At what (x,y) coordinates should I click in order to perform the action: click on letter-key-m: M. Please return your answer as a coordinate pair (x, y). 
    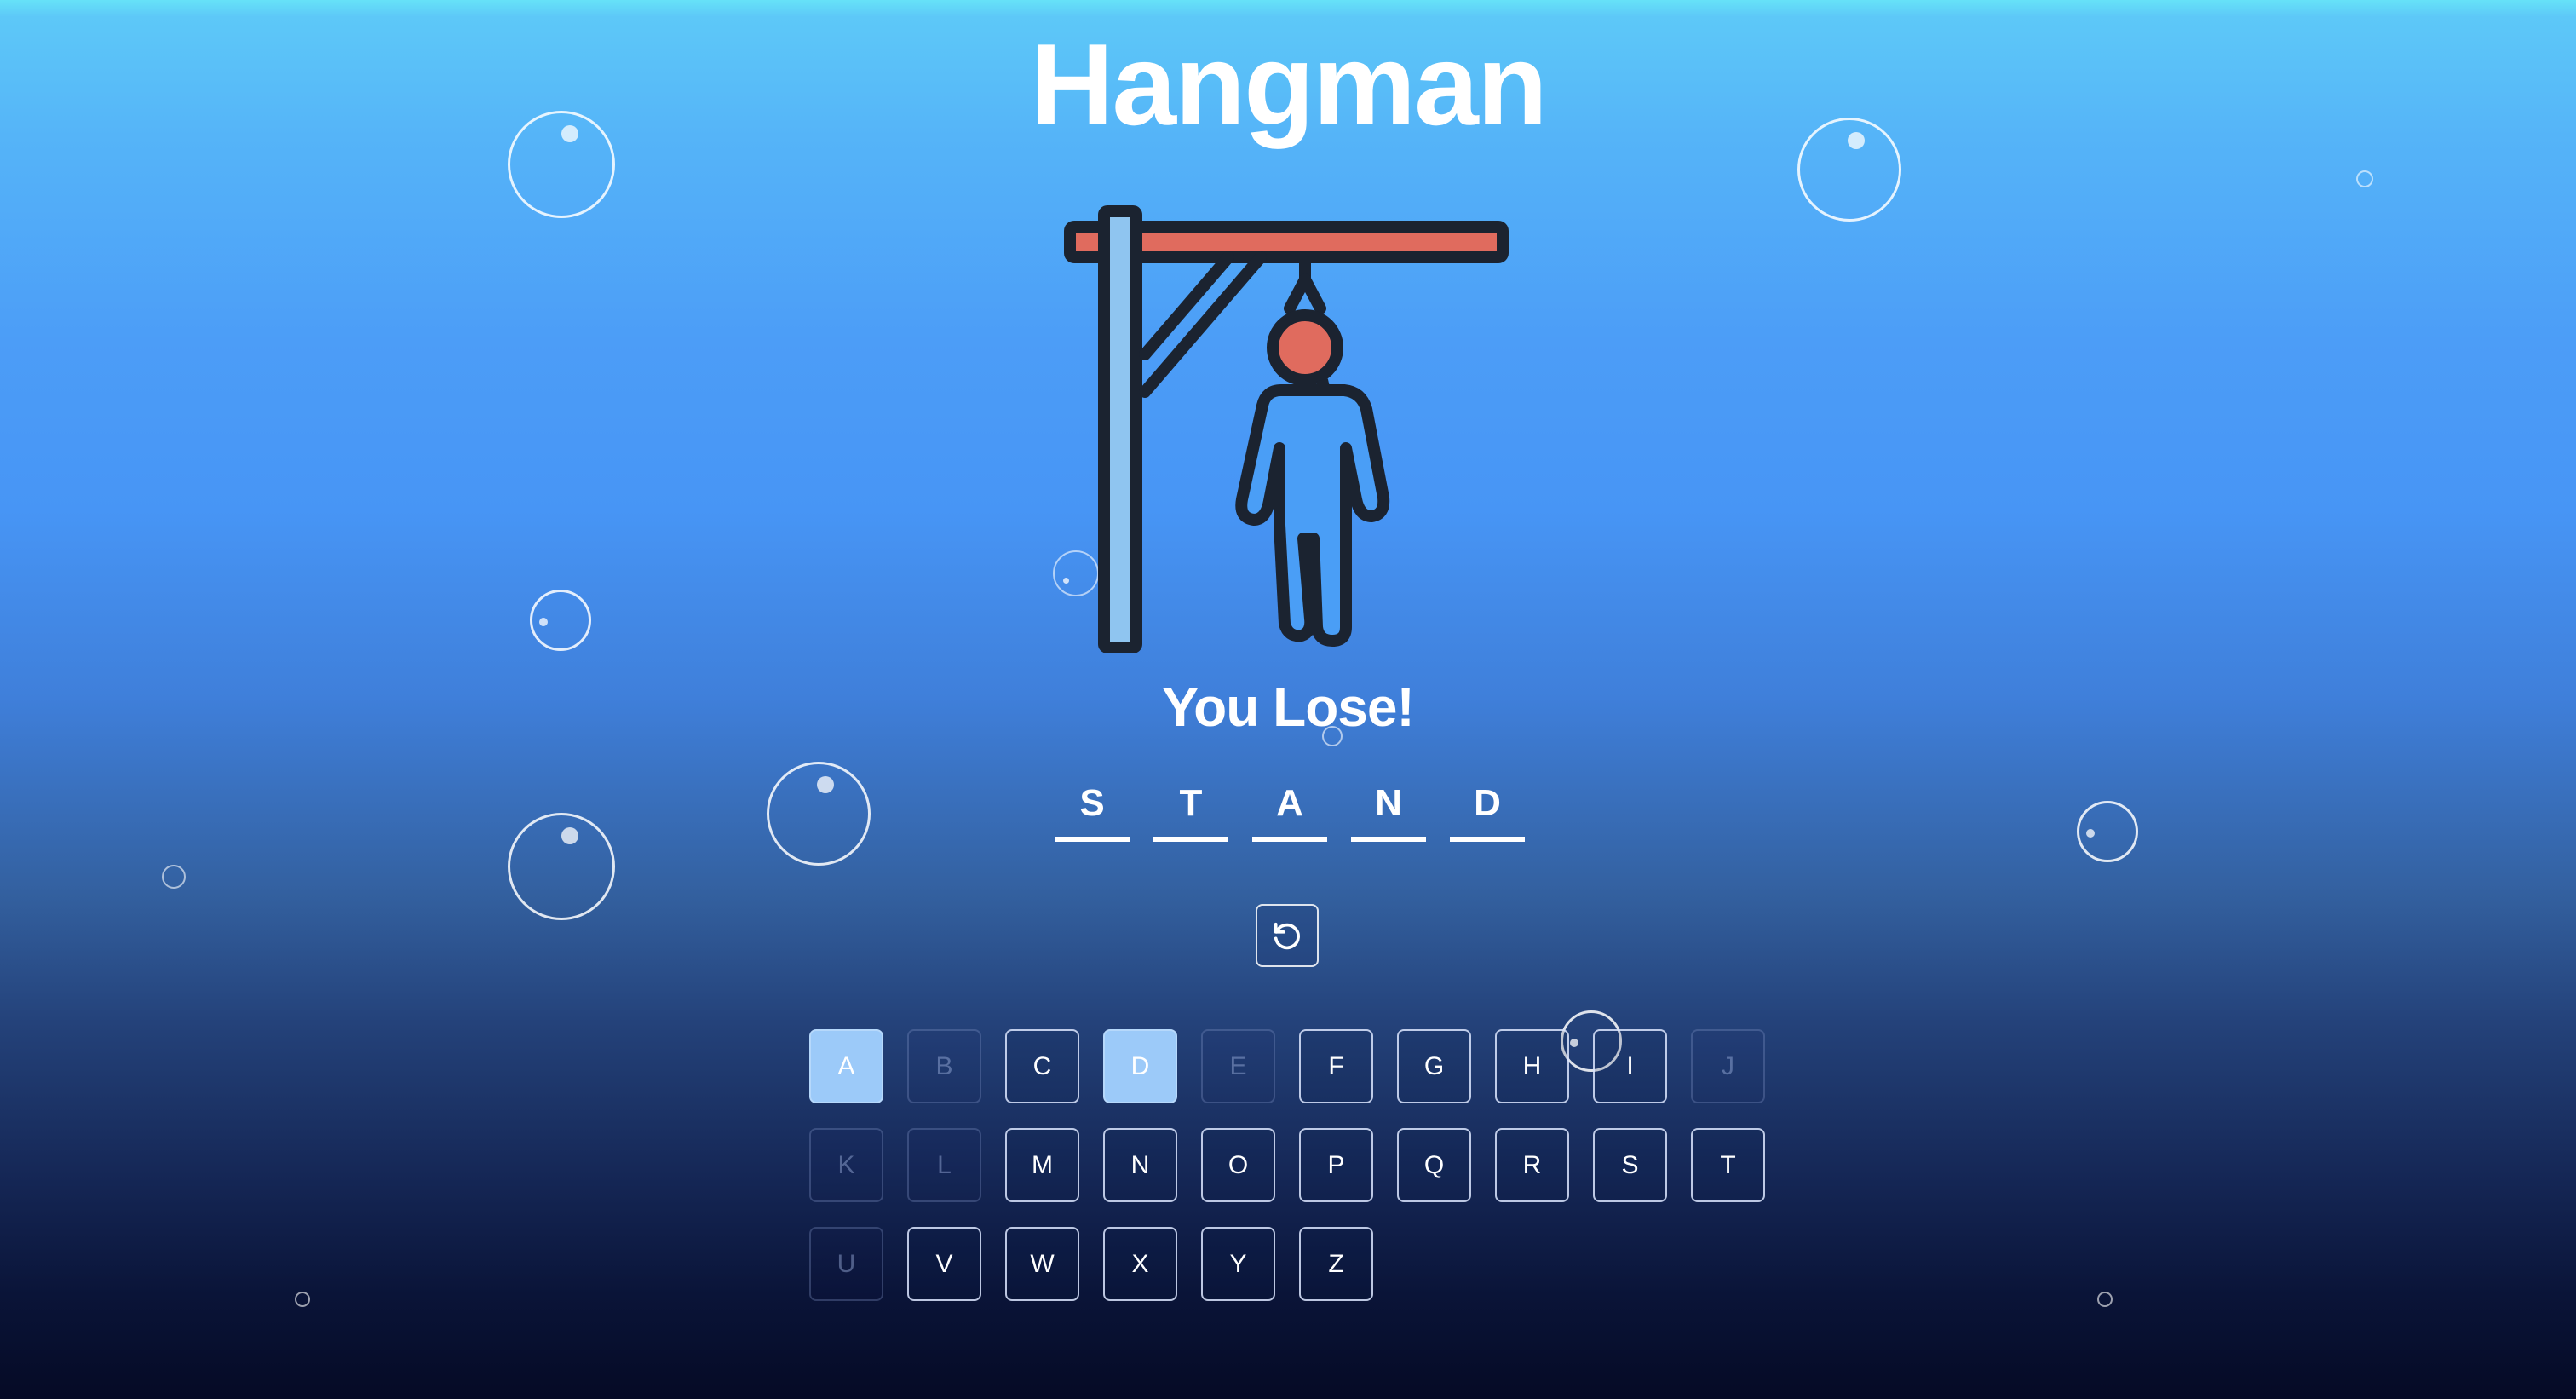
    Looking at the image, I should click on (1042, 1165).